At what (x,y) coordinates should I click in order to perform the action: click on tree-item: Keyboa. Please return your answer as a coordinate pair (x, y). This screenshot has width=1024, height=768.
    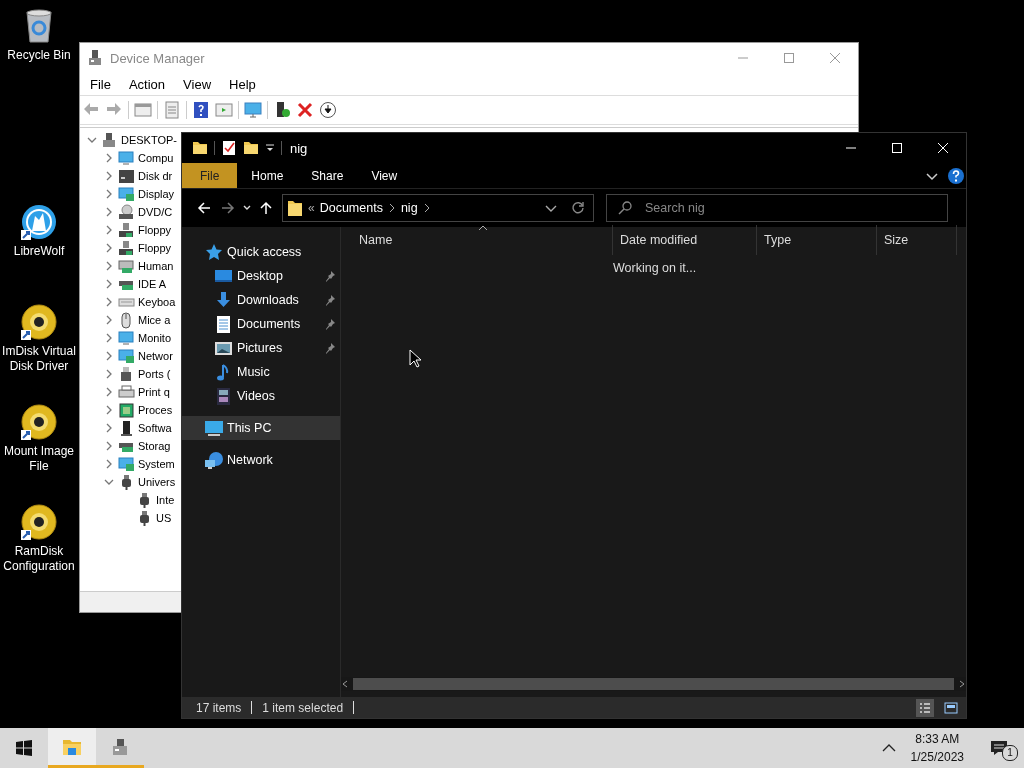
    Looking at the image, I should click on (157, 302).